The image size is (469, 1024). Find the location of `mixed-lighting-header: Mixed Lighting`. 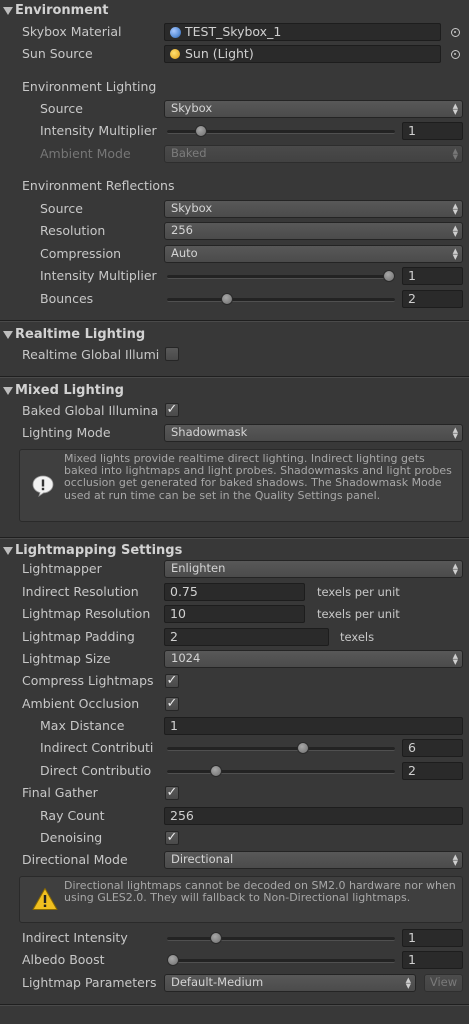

mixed-lighting-header: Mixed Lighting is located at coordinates (234, 391).